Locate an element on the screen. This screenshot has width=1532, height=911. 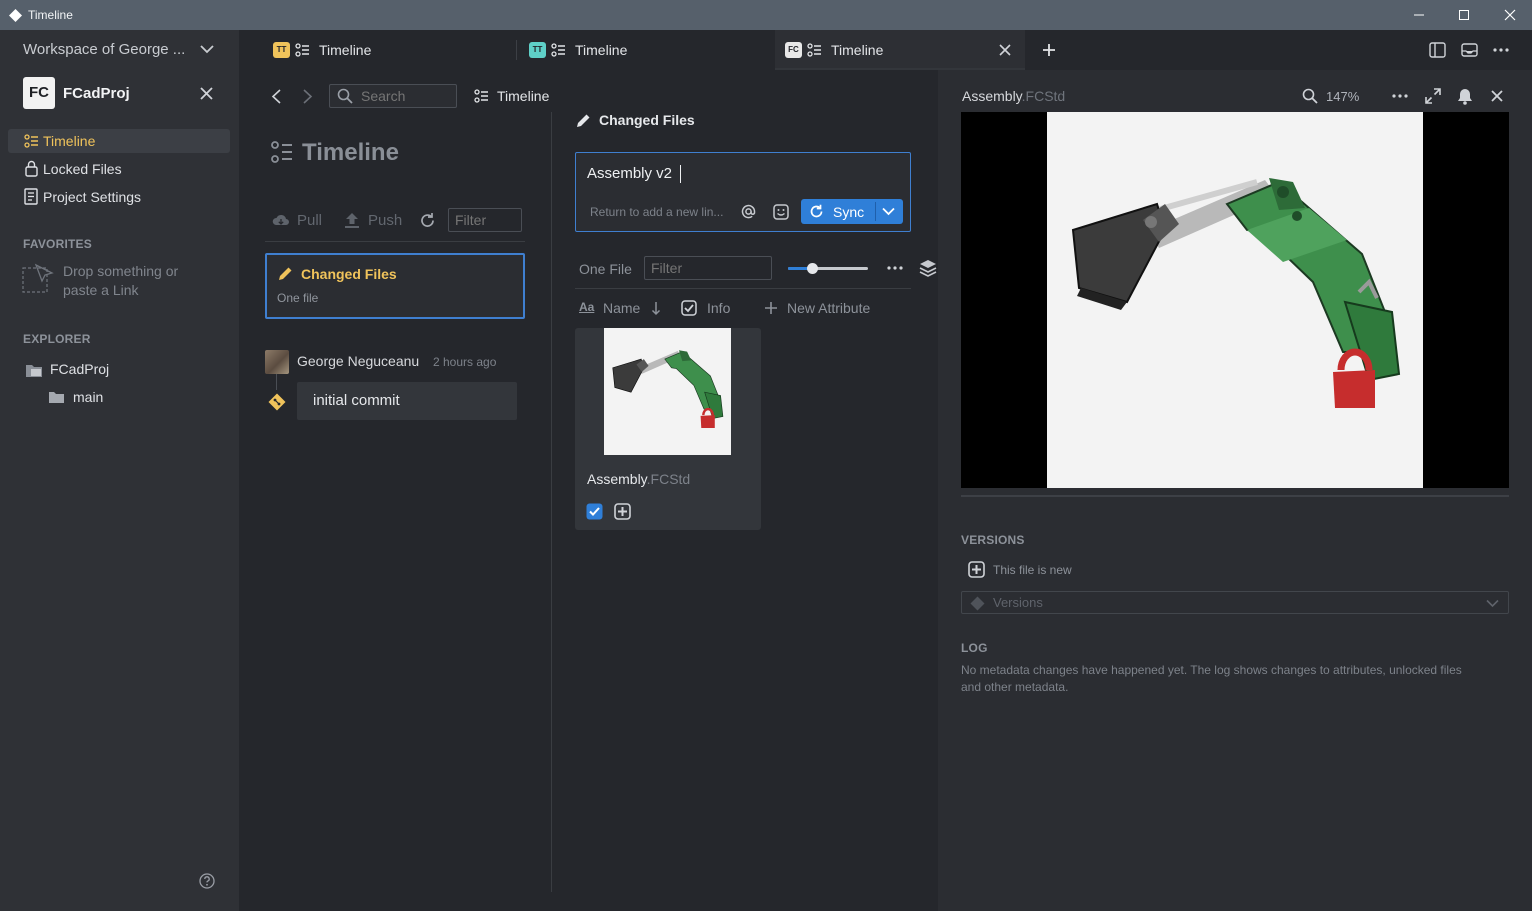
new-tab-icon is located at coordinates (1049, 50).